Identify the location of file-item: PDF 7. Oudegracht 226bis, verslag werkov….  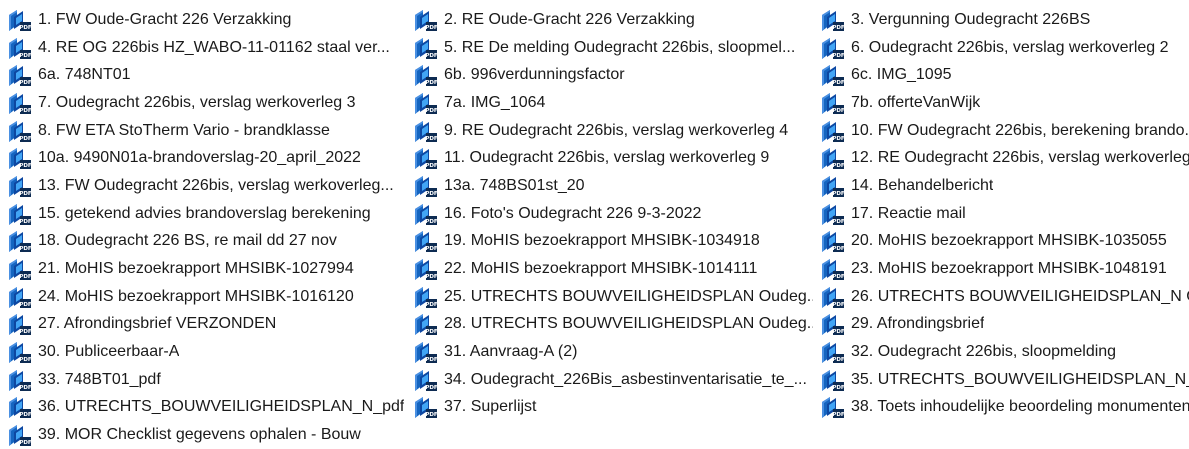
(203, 103).